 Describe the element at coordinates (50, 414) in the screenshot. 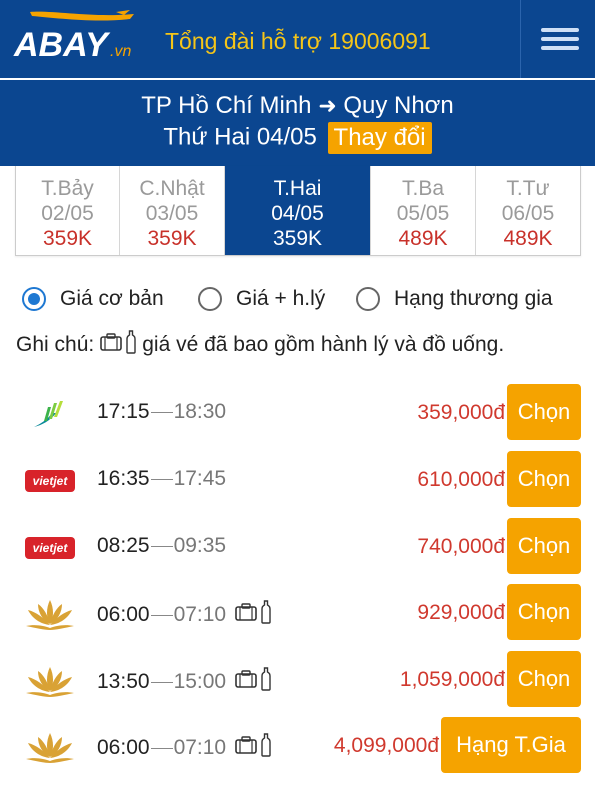

I see `bamboo-airways-logo-icon` at that location.